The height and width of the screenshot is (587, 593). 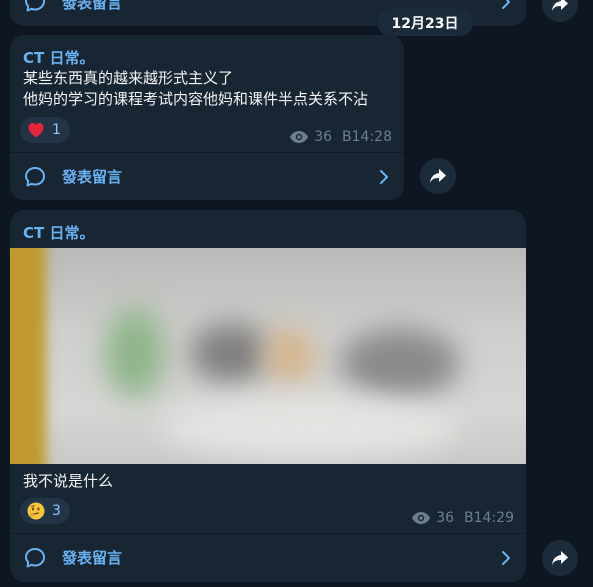 What do you see at coordinates (36, 130) in the screenshot?
I see `heart-emoji-icon` at bounding box center [36, 130].